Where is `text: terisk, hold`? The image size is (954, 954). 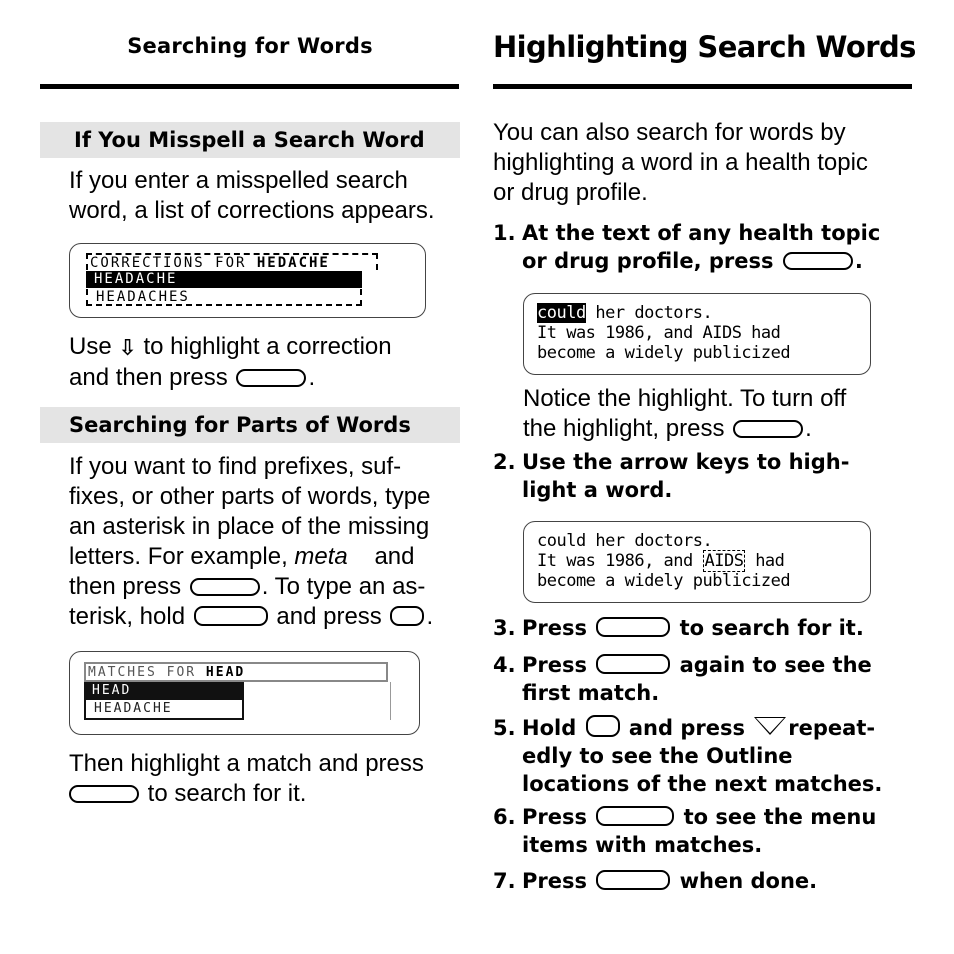 text: terisk, hold is located at coordinates (127, 616).